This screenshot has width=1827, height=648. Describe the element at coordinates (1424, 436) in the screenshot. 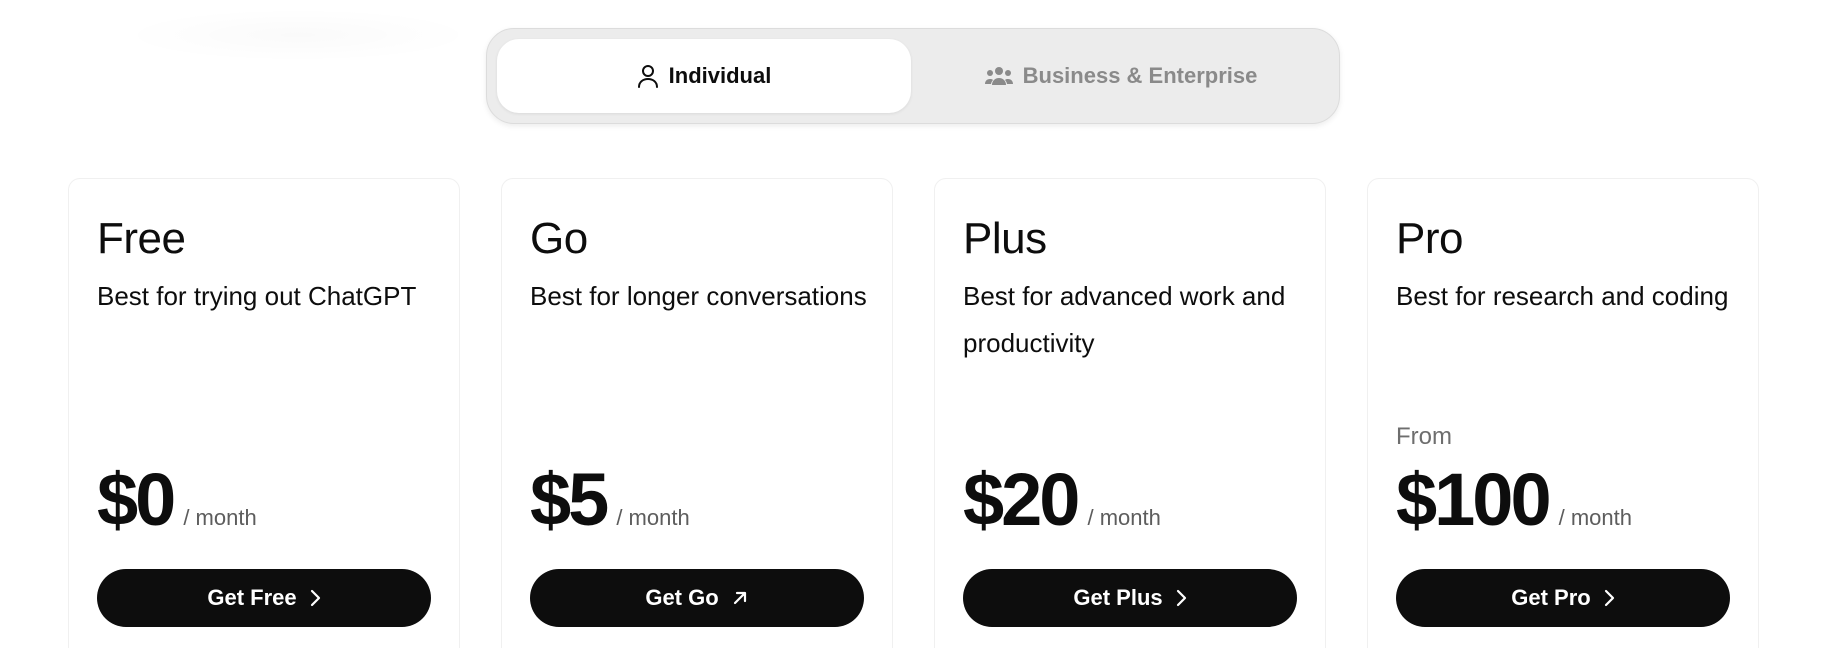

I see `price-prefix: From` at that location.